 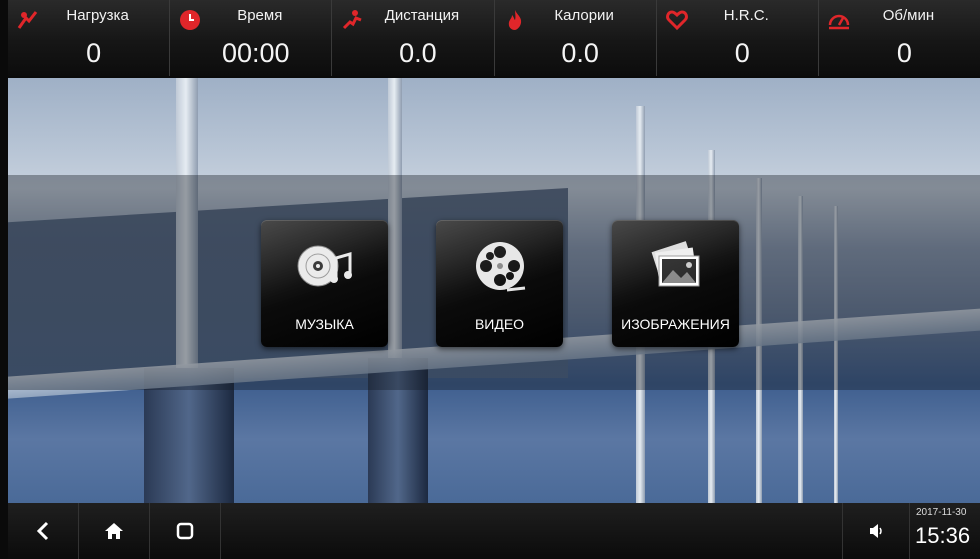 I want to click on volume-icon, so click(x=876, y=531).